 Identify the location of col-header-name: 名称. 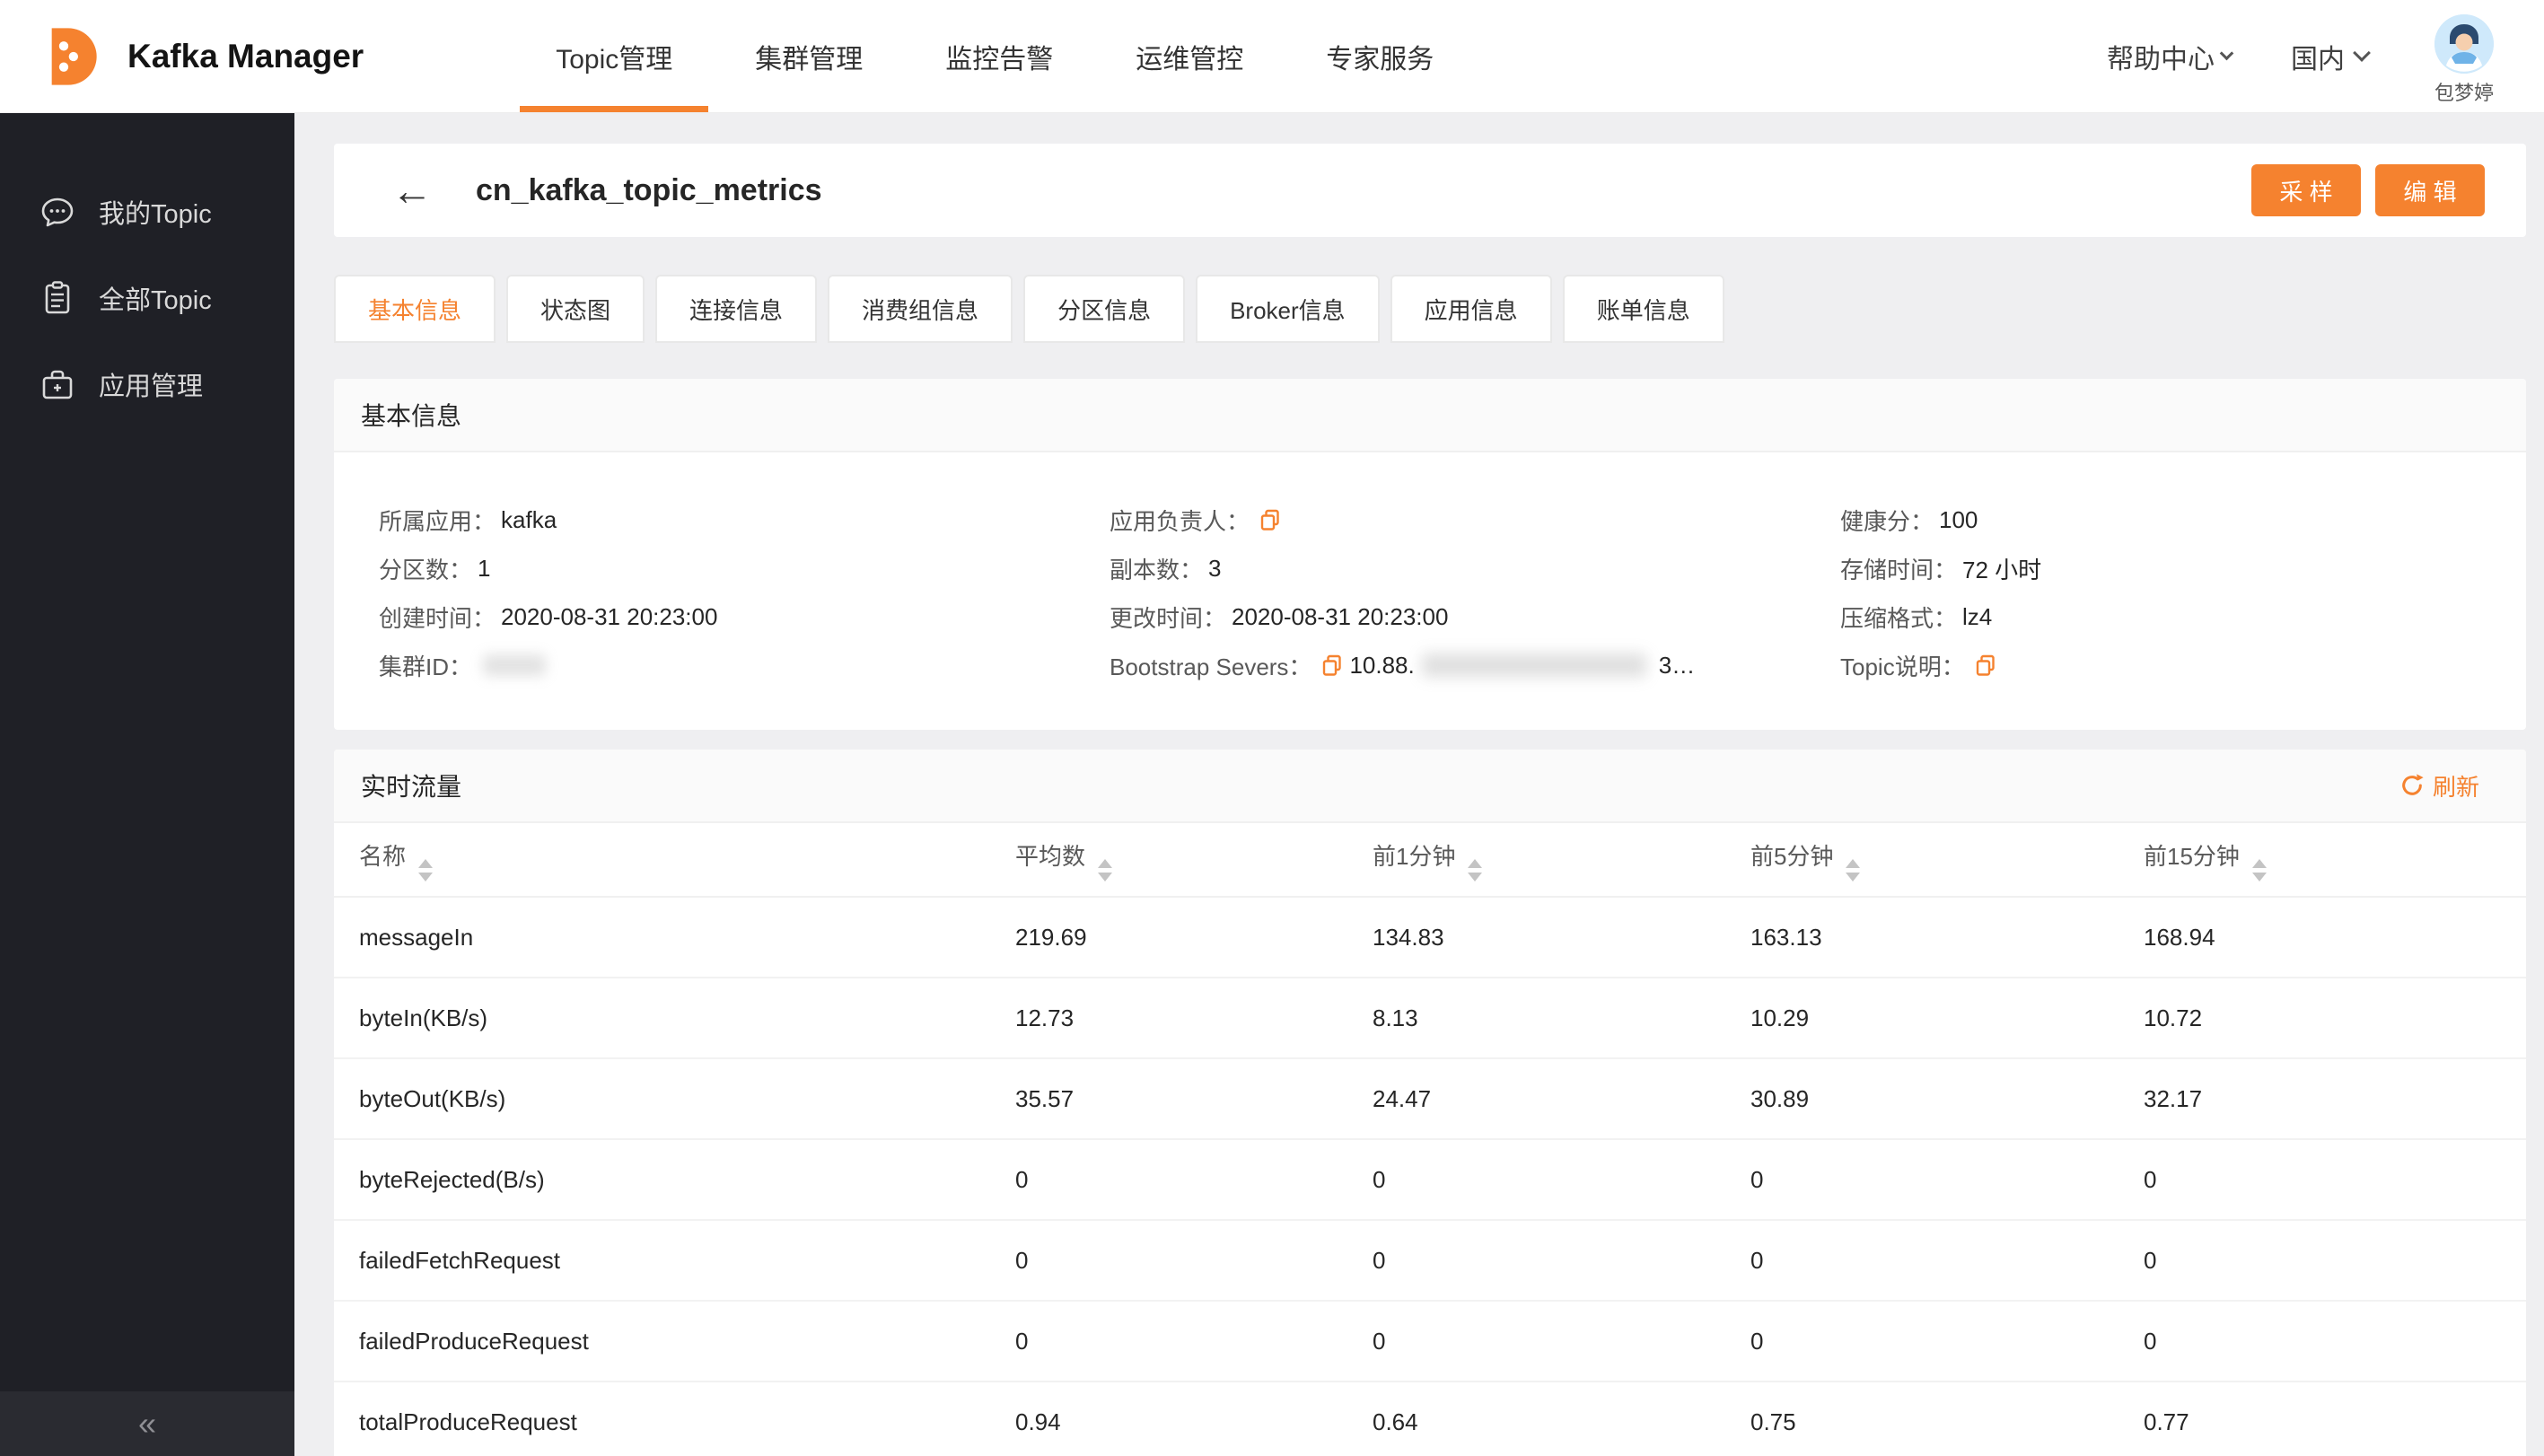
(662, 860).